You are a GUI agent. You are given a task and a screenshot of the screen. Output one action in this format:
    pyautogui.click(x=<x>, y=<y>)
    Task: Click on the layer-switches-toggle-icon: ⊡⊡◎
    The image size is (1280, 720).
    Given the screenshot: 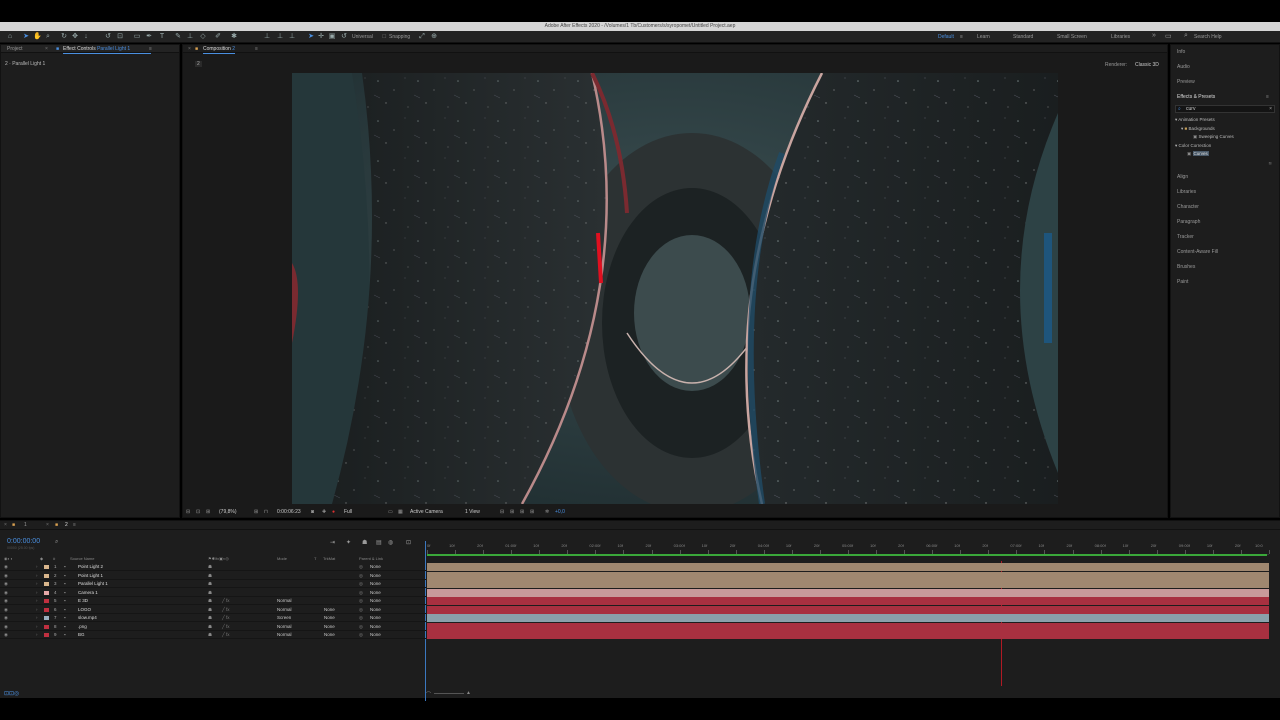 What is the action you would take?
    pyautogui.click(x=11, y=693)
    